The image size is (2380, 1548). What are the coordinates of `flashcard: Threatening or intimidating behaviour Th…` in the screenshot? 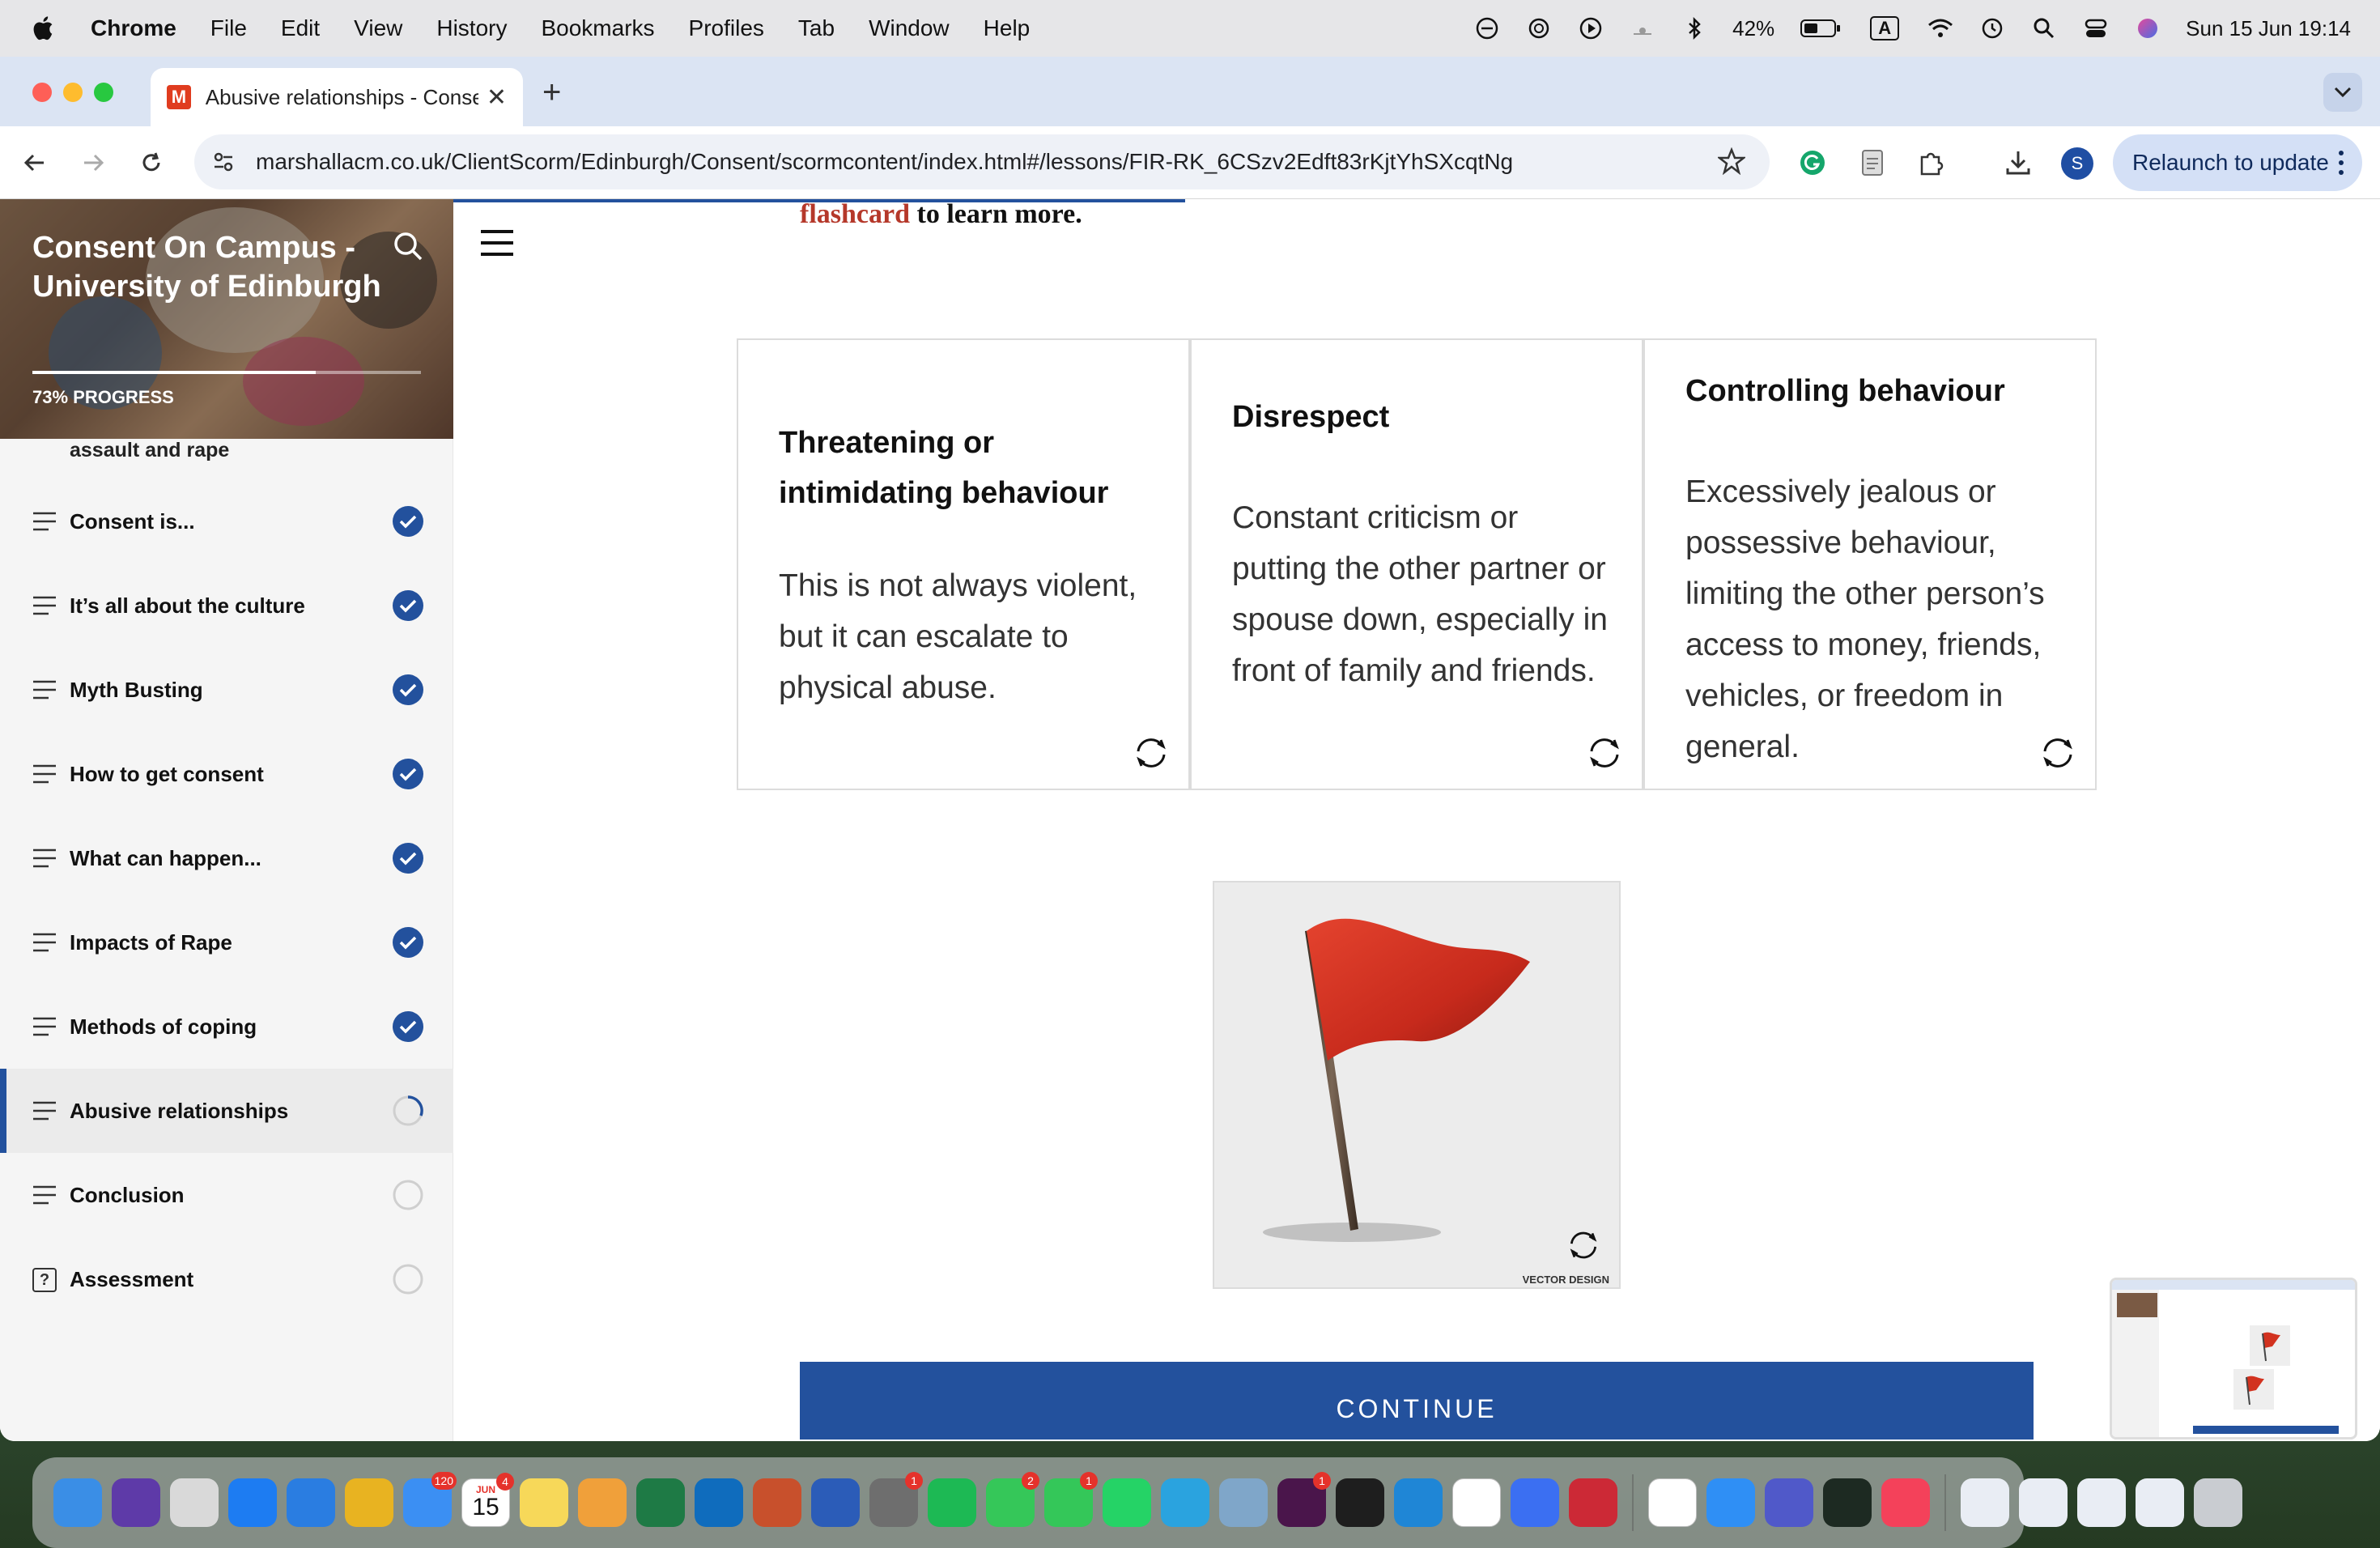 It's located at (963, 564).